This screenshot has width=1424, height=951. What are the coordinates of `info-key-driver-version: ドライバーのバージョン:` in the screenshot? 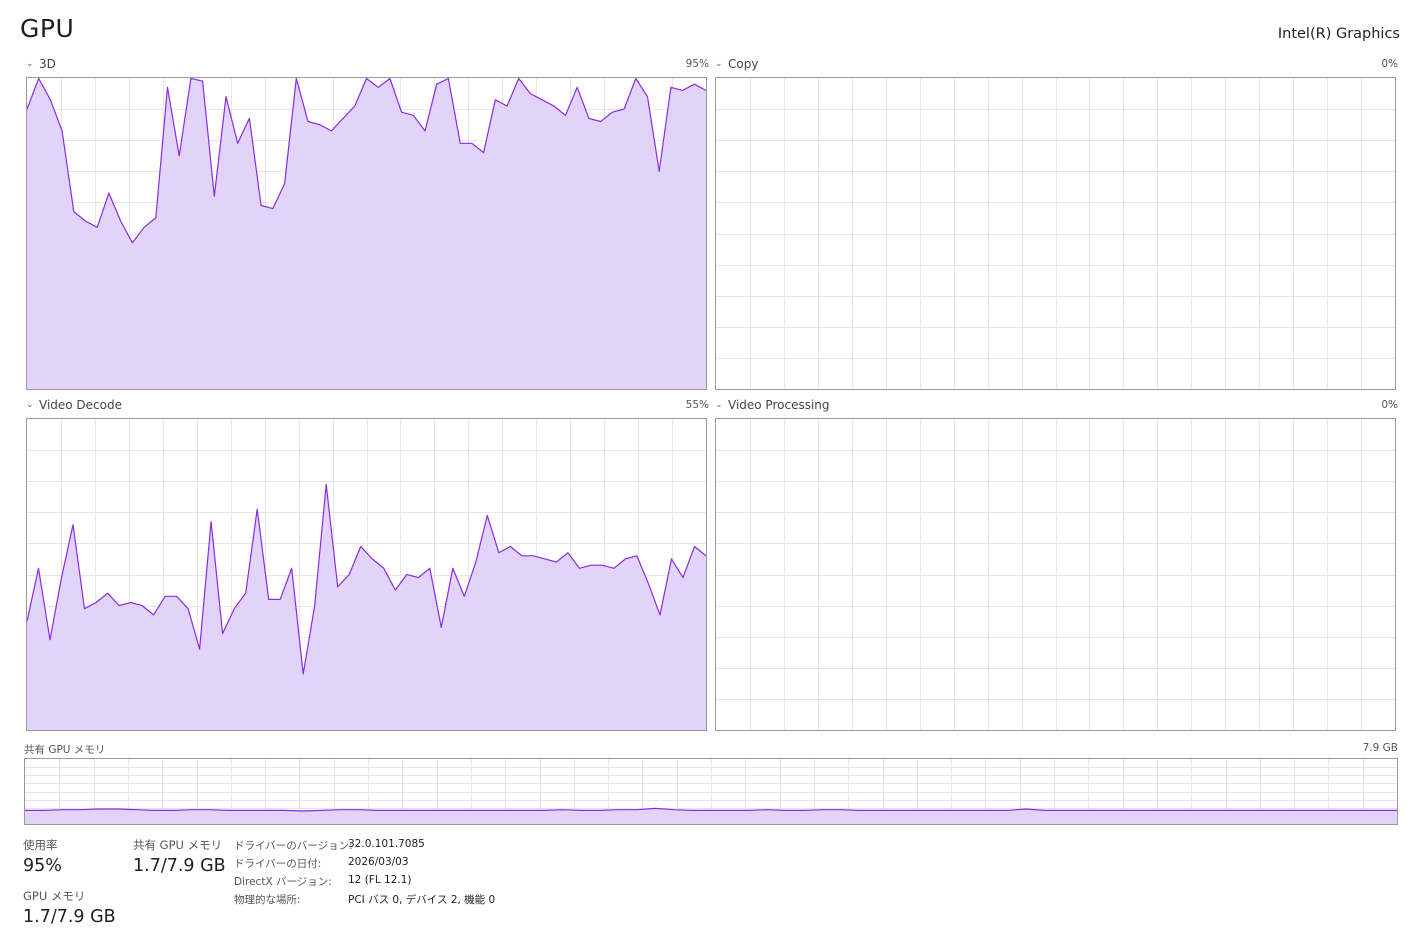 It's located at (293, 846).